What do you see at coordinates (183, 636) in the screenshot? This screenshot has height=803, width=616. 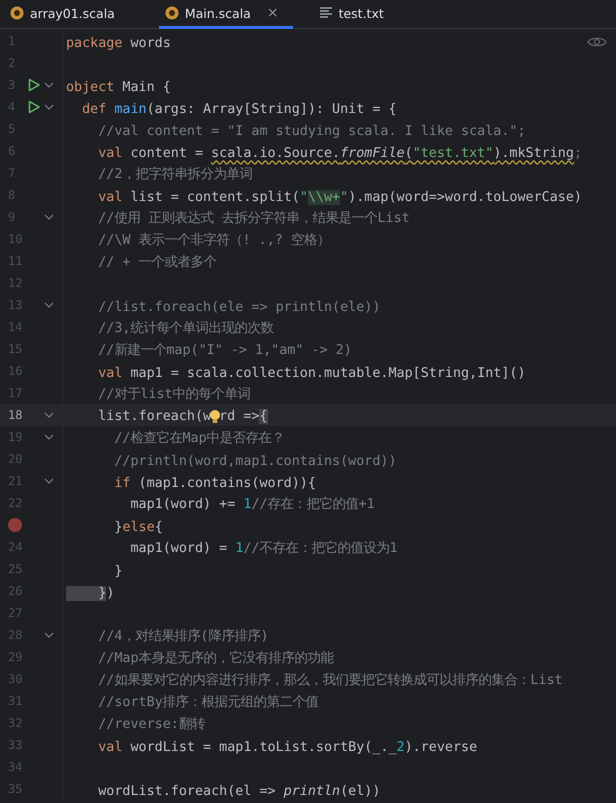 I see `code-line: //4，对结果排序(降序排序)` at bounding box center [183, 636].